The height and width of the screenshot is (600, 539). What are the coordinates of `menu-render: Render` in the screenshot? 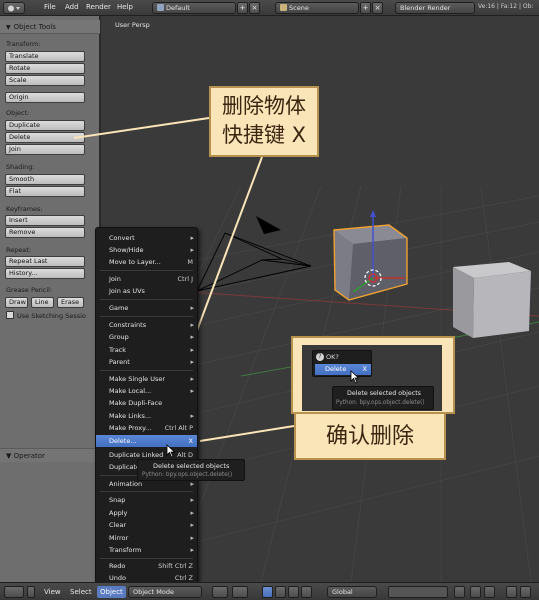 It's located at (98, 7).